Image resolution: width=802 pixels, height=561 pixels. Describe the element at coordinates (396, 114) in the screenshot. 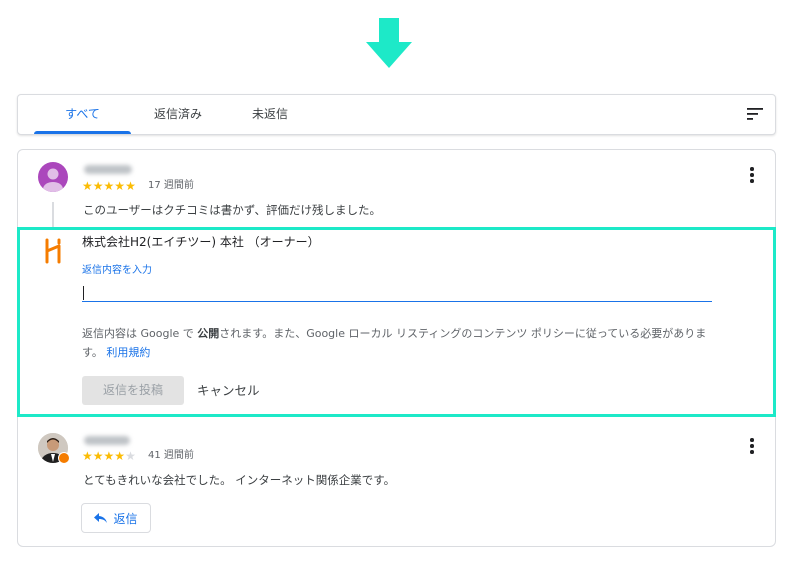

I see `review-filter-tabs: すべて 返信済み 未返信` at that location.